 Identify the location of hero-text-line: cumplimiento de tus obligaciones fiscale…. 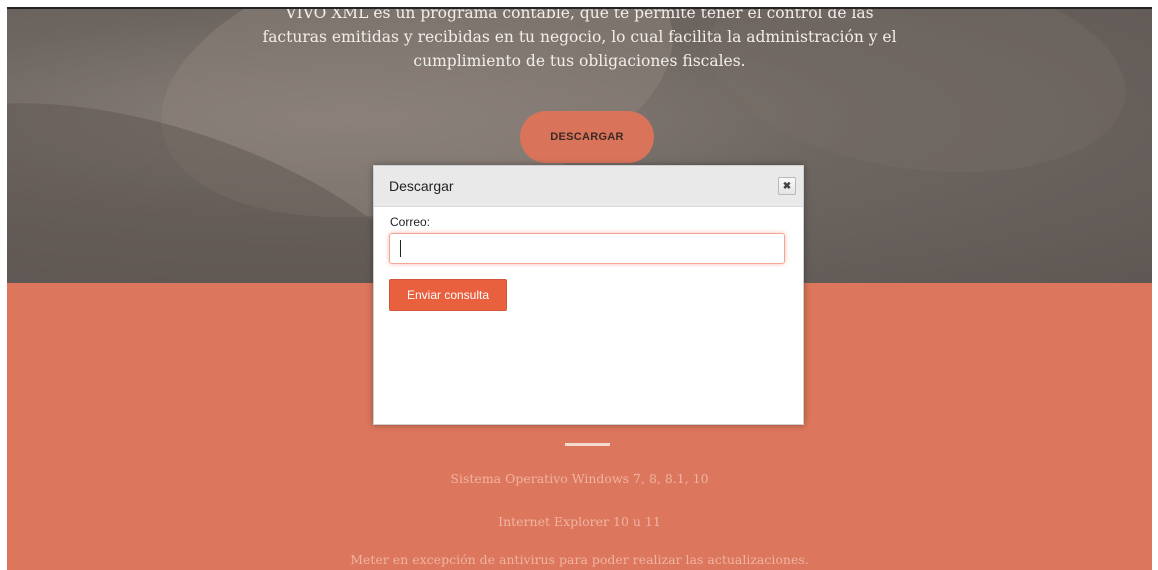
(579, 61).